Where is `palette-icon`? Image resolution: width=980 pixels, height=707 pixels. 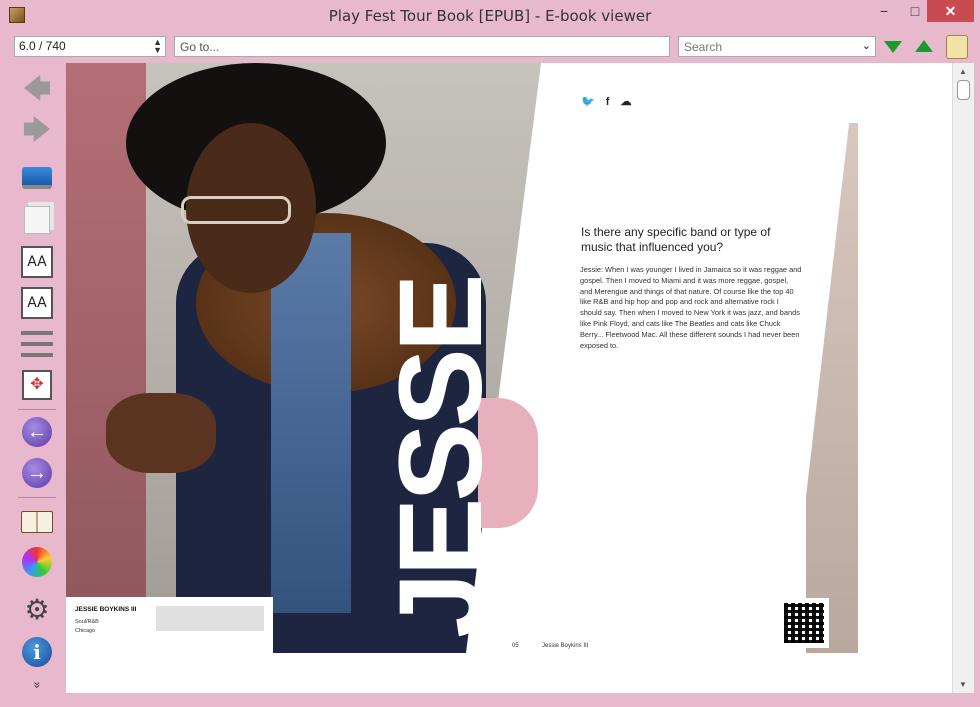 palette-icon is located at coordinates (37, 562).